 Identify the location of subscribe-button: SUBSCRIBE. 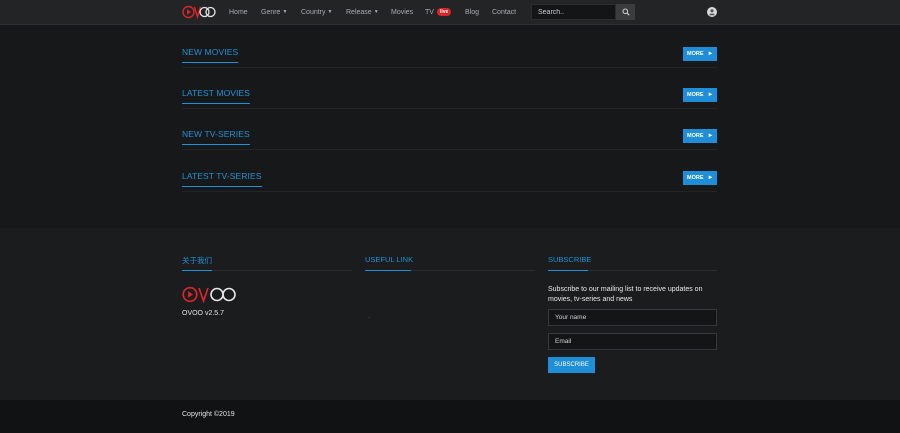
(571, 365).